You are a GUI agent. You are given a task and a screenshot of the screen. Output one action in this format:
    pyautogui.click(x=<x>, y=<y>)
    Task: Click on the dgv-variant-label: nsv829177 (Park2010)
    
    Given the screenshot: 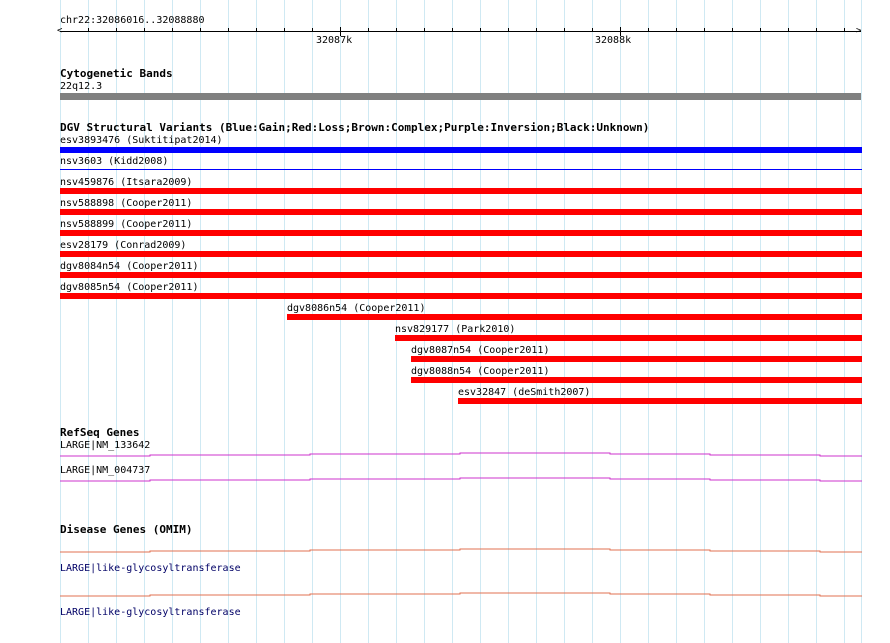 What is the action you would take?
    pyautogui.click(x=455, y=329)
    